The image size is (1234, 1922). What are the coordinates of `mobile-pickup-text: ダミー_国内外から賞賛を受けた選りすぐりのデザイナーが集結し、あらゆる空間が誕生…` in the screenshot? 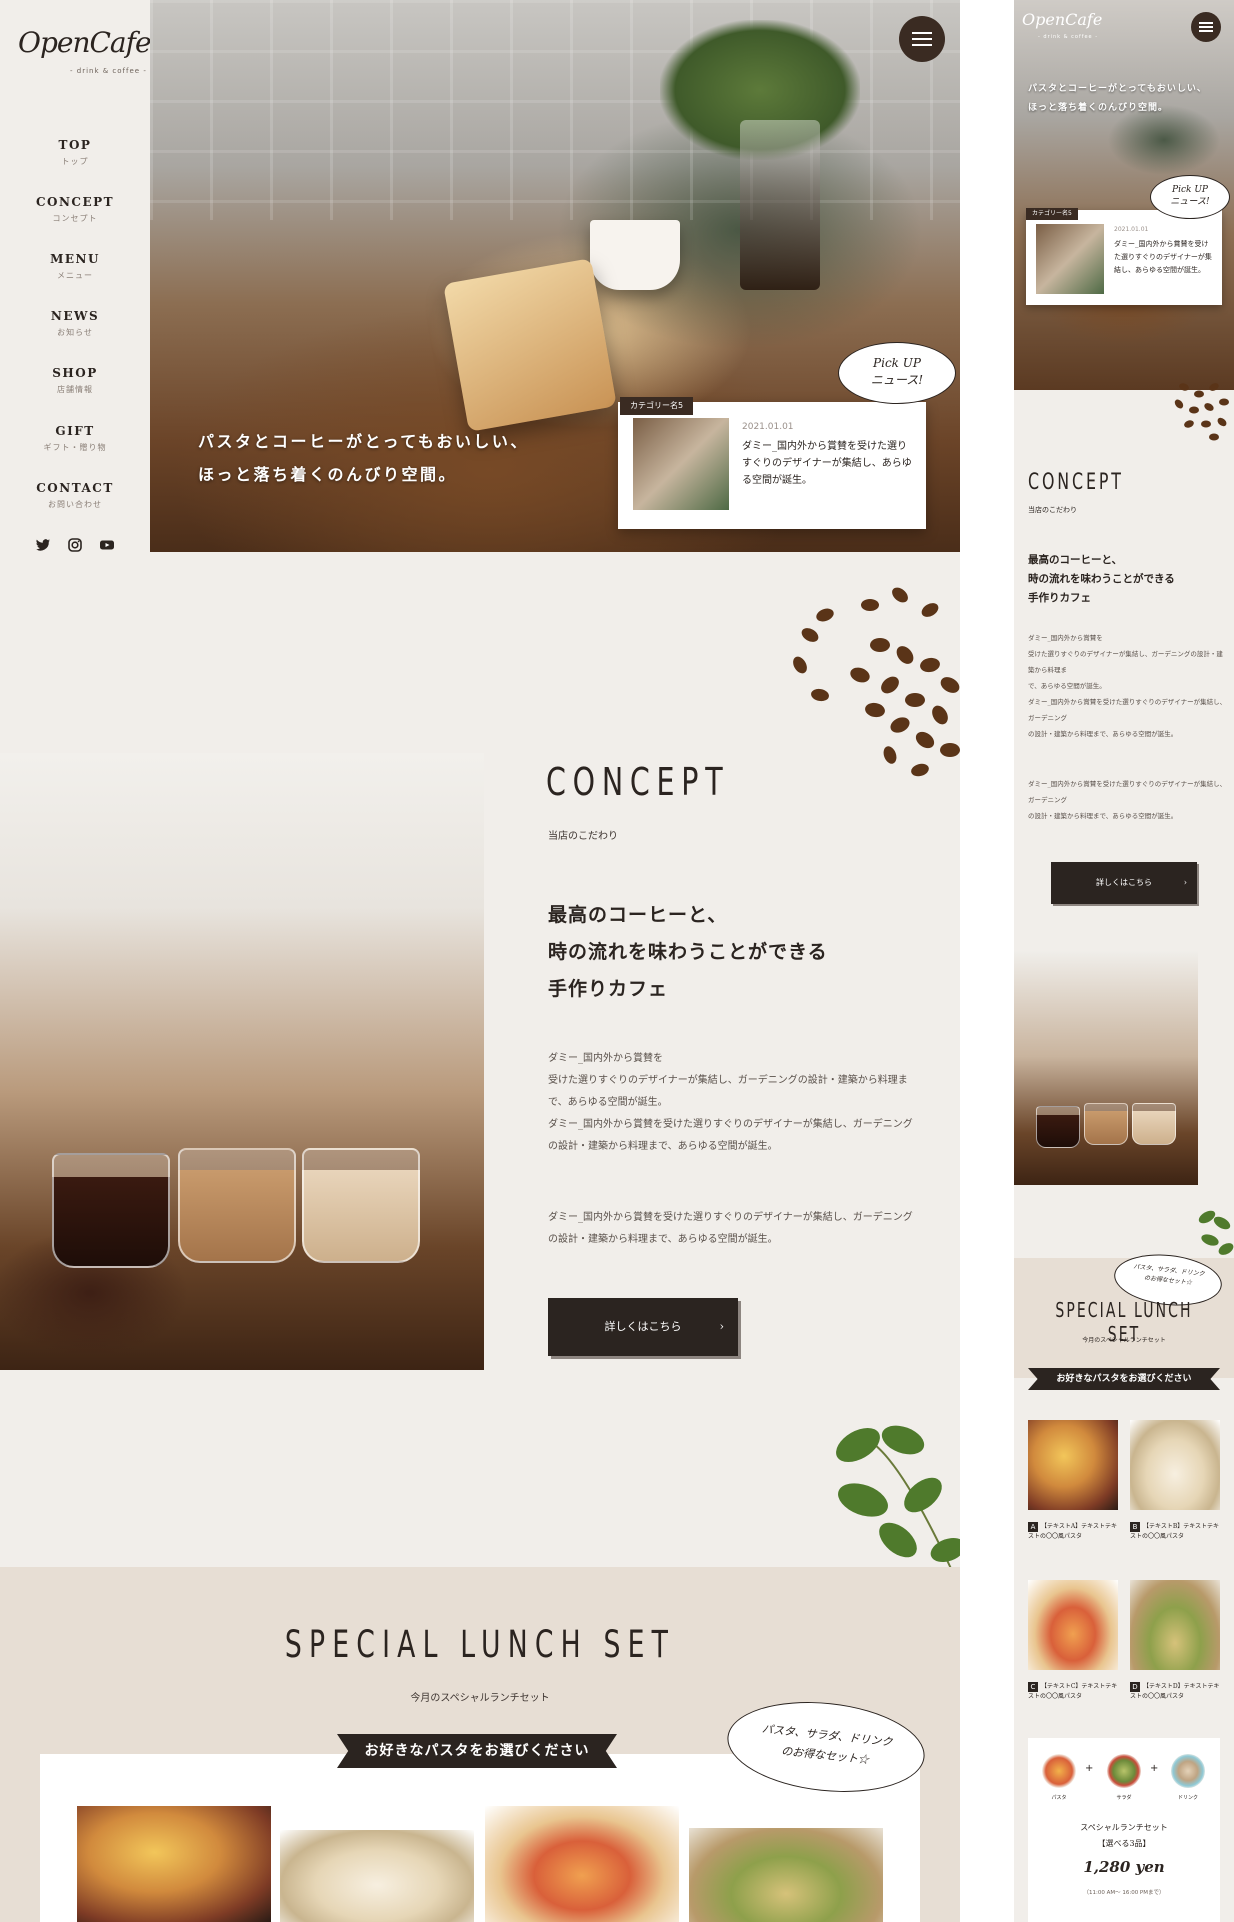 It's located at (1163, 257).